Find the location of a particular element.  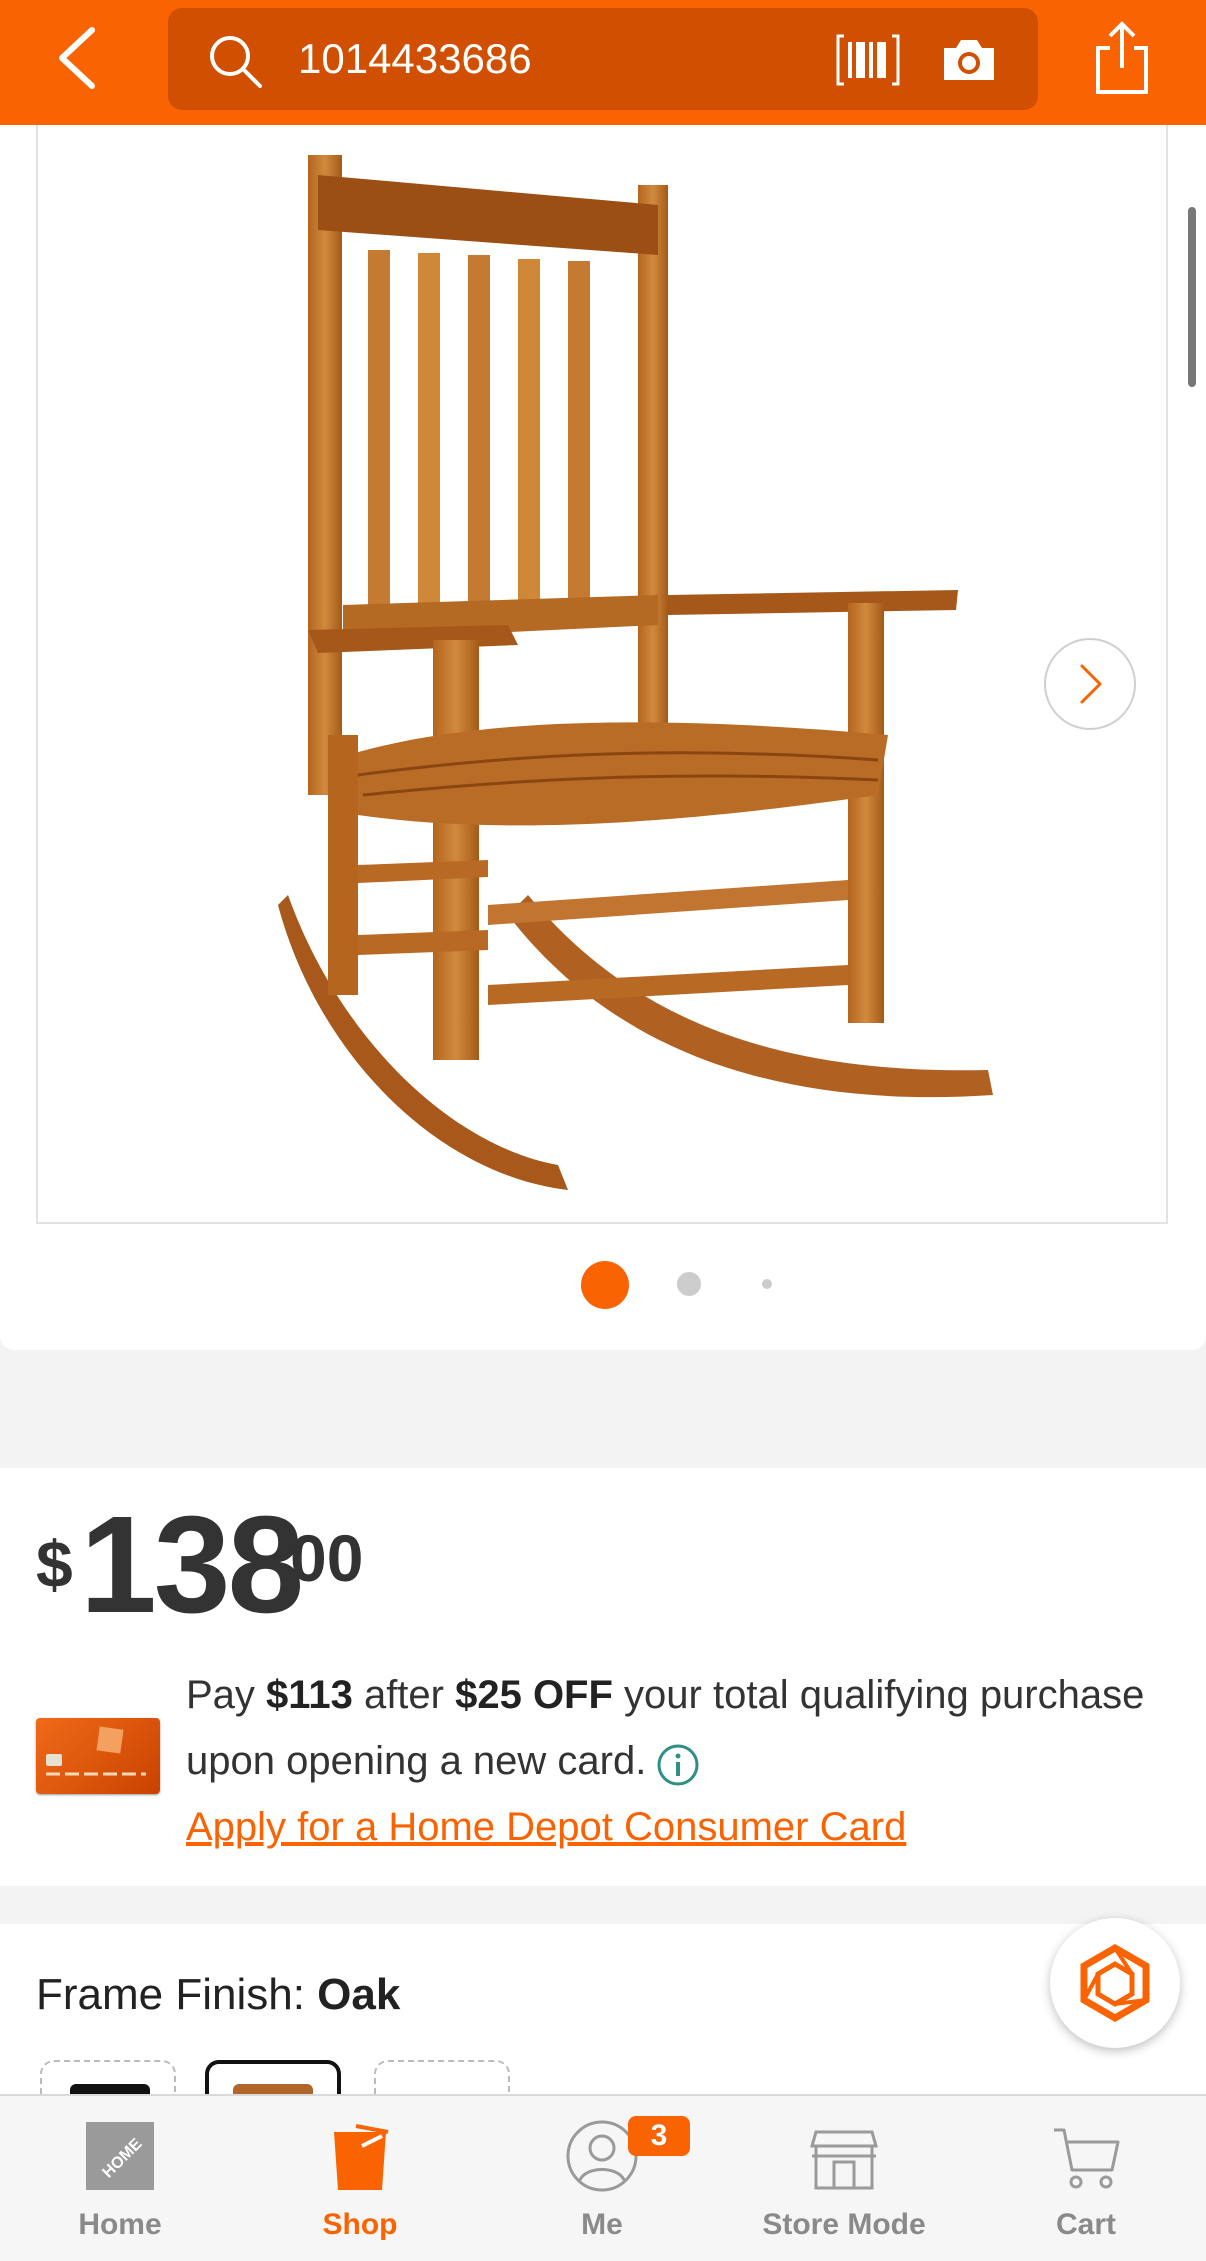

promo-text: Pay is located at coordinates (226, 1695).